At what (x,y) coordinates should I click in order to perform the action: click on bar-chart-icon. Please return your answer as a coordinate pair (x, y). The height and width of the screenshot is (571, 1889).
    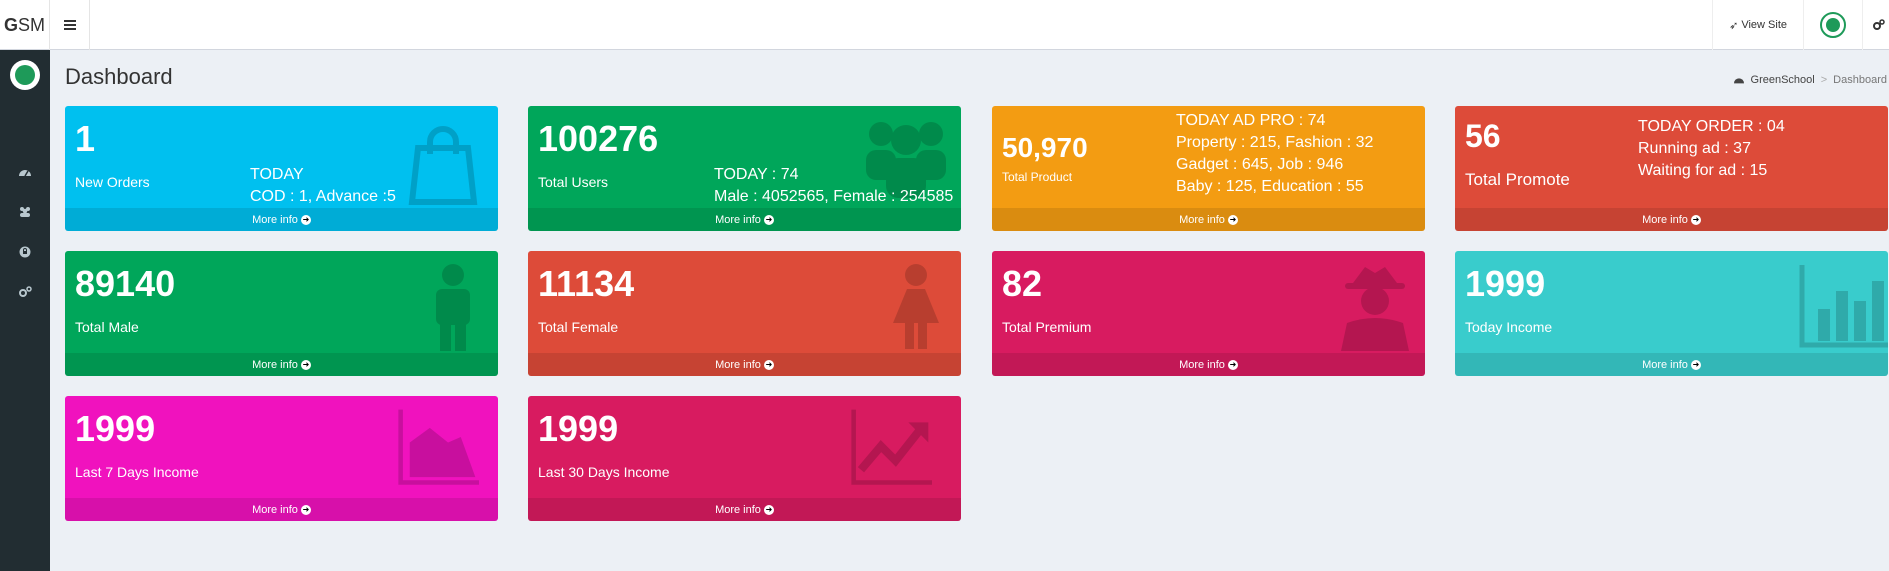
    Looking at the image, I should click on (1843, 306).